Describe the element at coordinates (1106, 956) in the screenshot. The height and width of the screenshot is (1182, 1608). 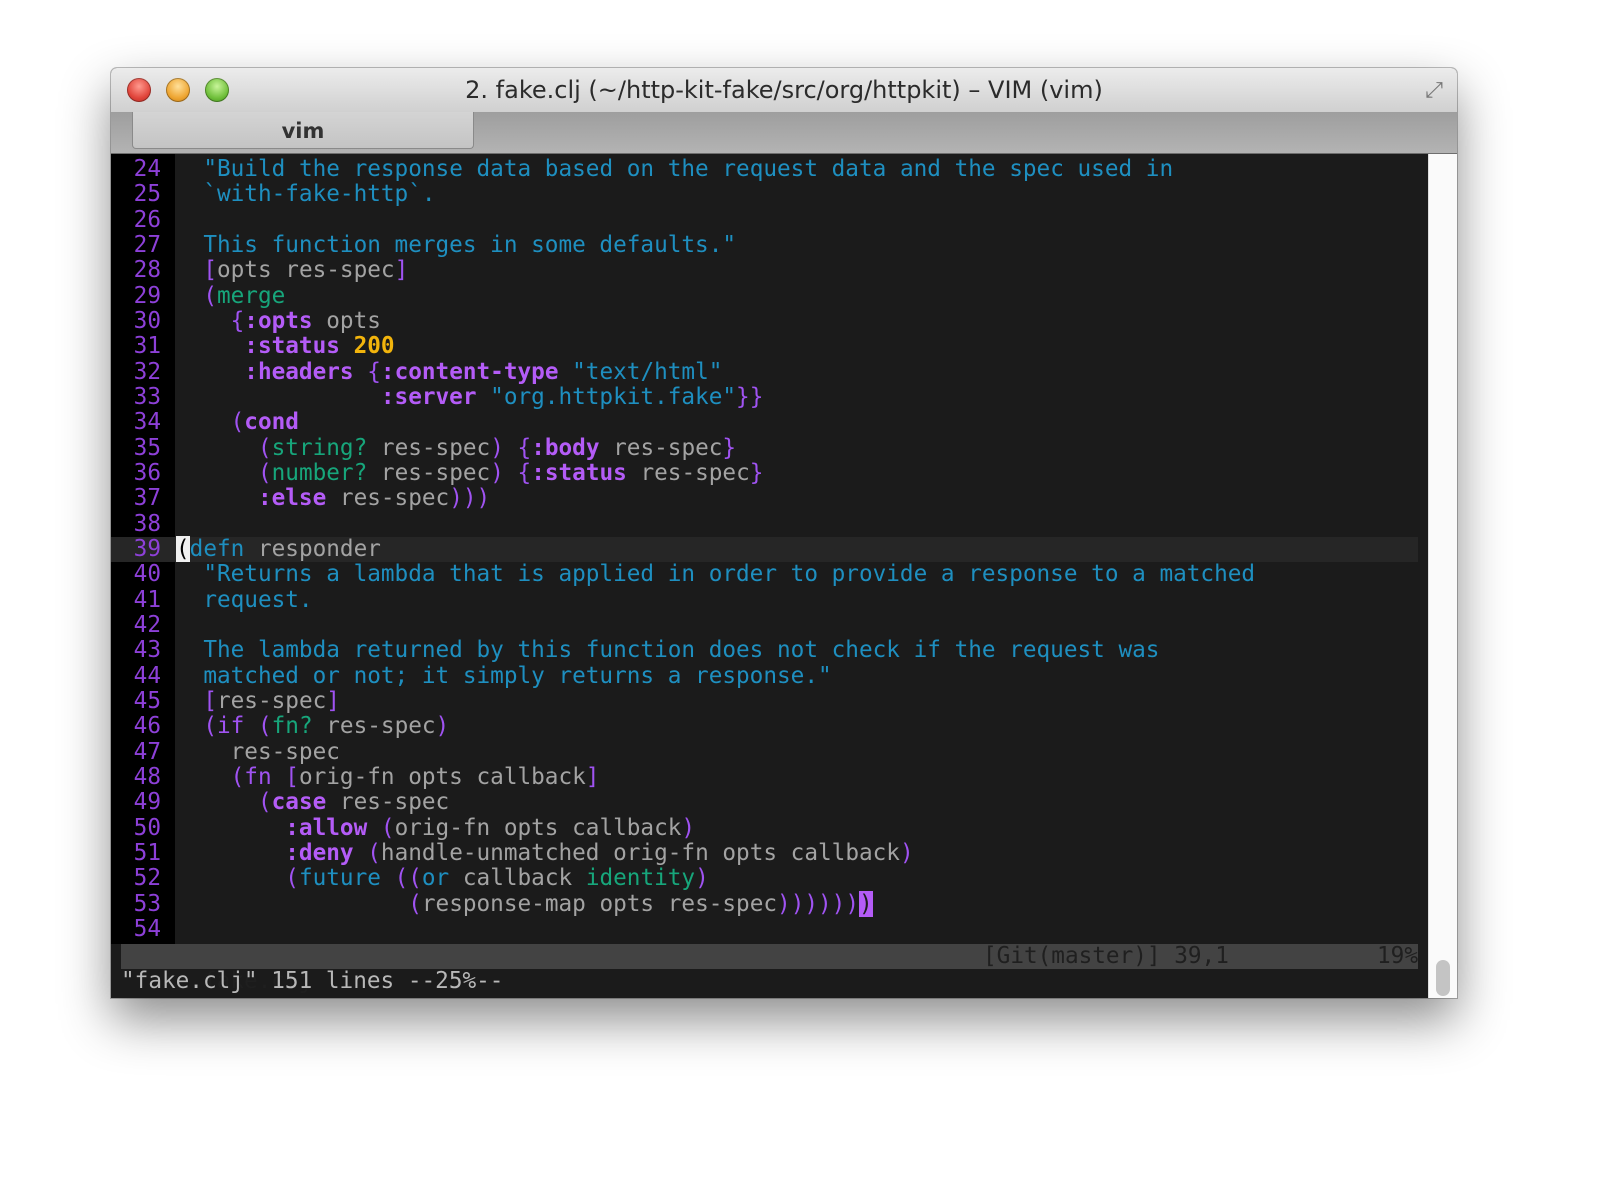
I see `status-git-position: [Git(master)] 39,1` at that location.